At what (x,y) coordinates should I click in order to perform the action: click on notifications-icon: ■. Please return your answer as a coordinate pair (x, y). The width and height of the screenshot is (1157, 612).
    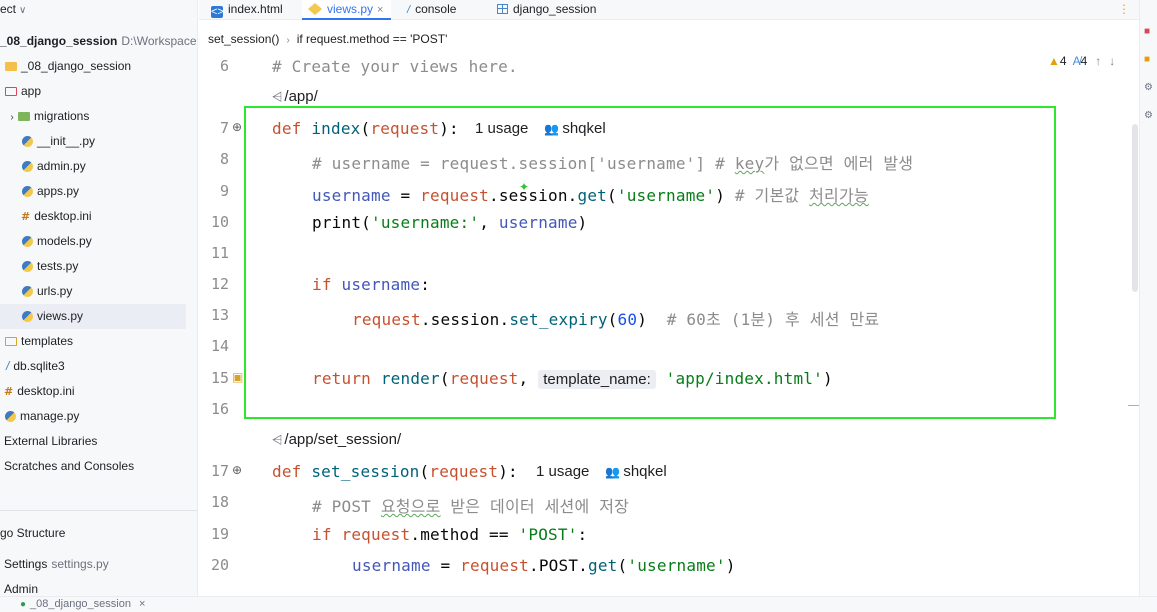
    Looking at the image, I should click on (1147, 31).